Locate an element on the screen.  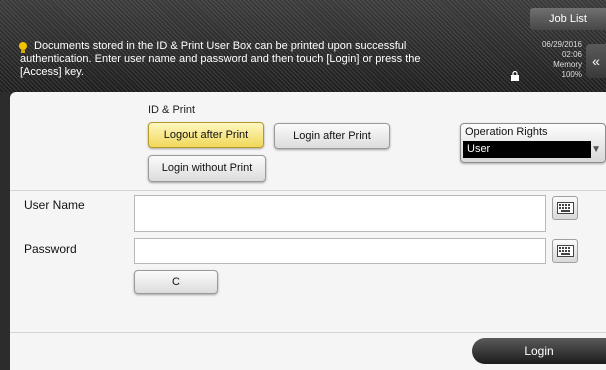
login-after-print-button: Login after Print is located at coordinates (332, 136).